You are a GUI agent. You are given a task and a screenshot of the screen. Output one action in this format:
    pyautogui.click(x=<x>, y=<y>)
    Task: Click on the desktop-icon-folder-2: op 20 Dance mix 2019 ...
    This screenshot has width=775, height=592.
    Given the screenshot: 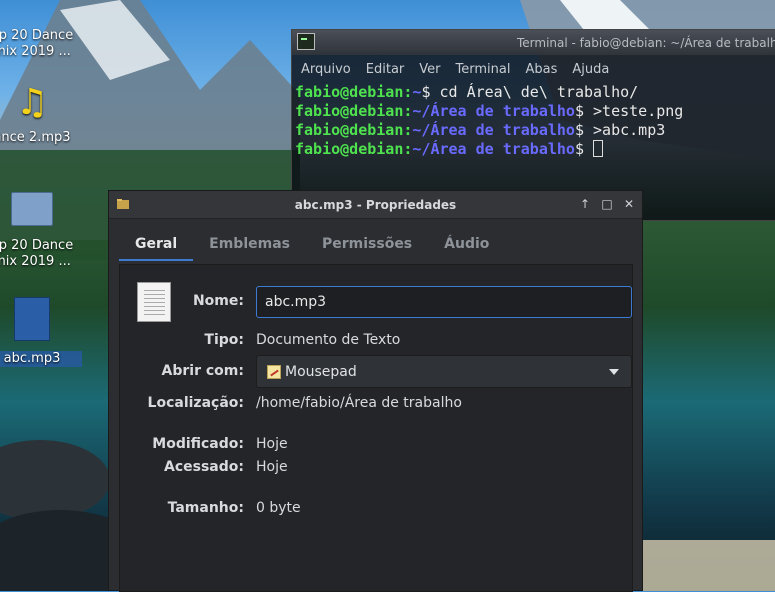 What is the action you would take?
    pyautogui.click(x=41, y=231)
    